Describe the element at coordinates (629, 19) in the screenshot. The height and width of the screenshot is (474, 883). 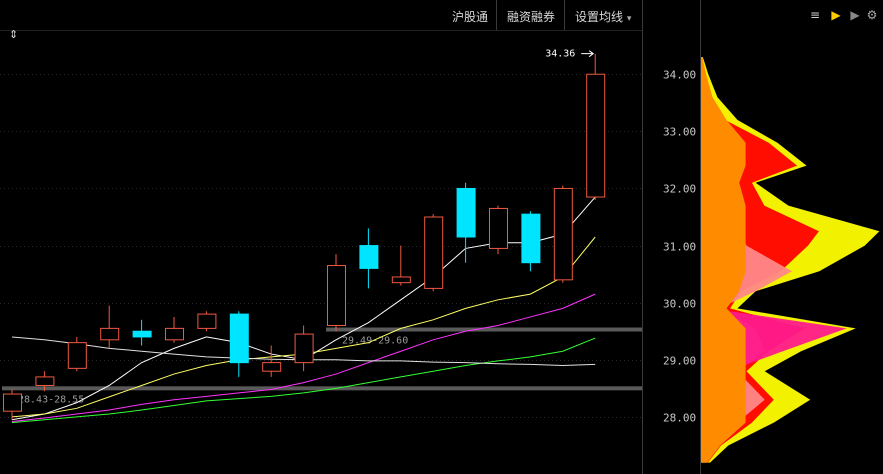
I see `chevron-down-icon: ▾` at that location.